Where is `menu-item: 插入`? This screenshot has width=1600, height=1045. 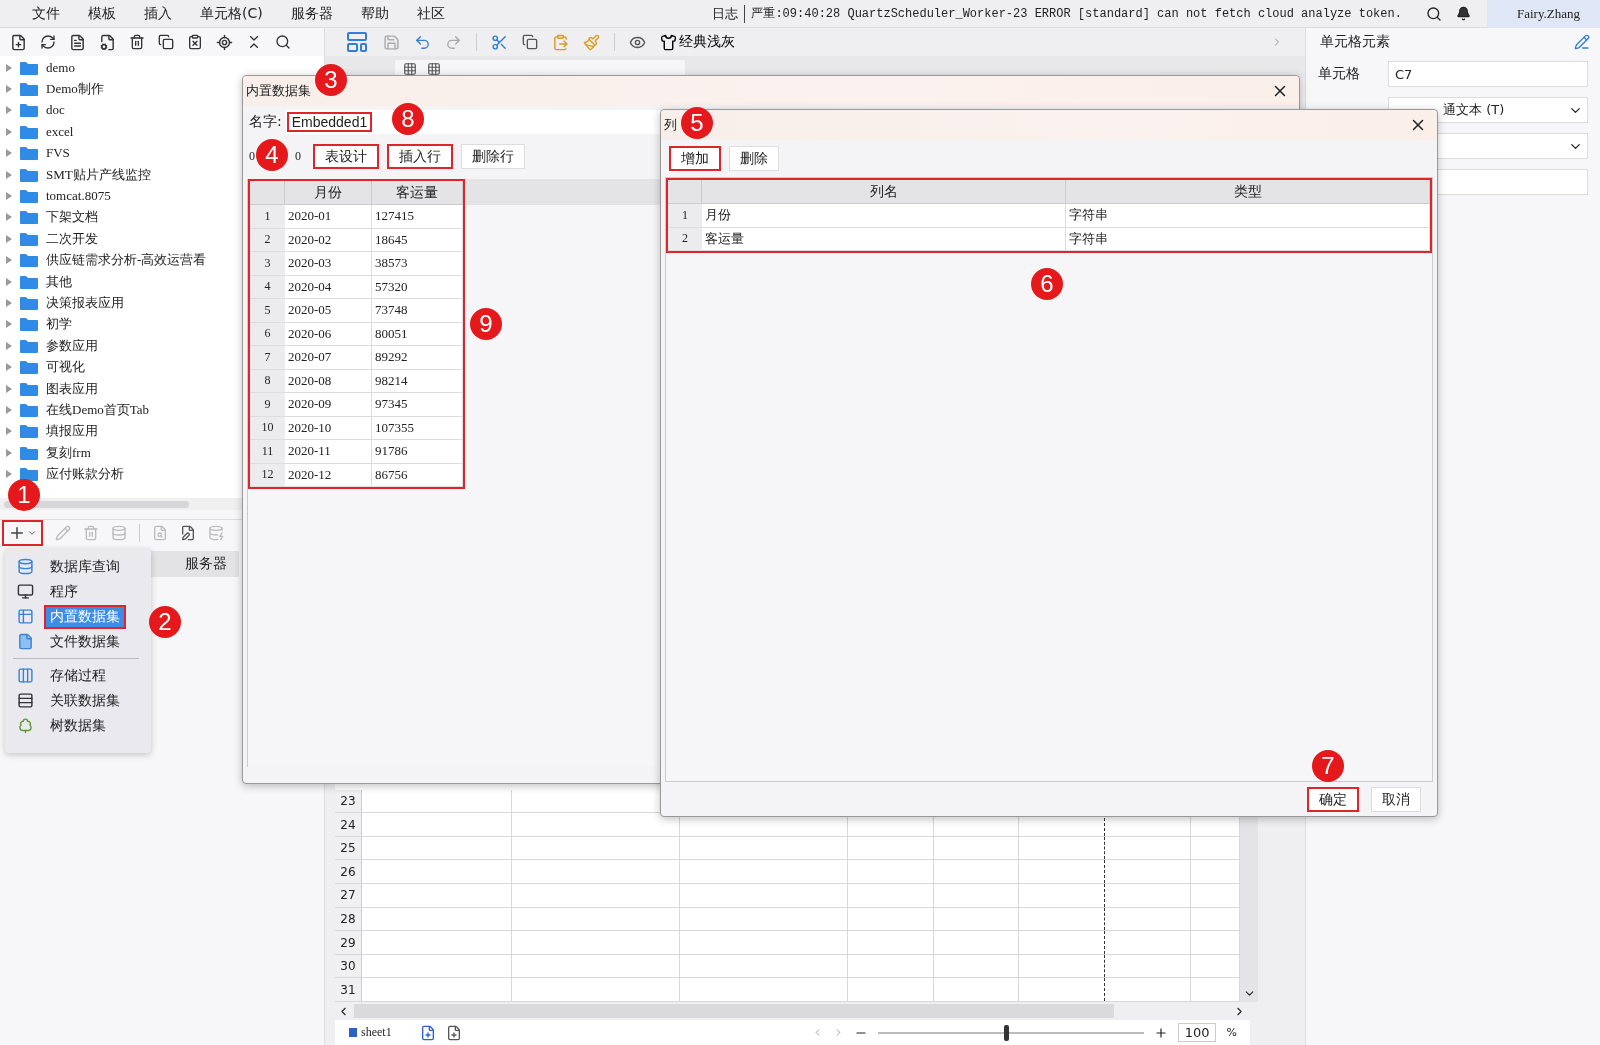
menu-item: 插入 is located at coordinates (158, 13).